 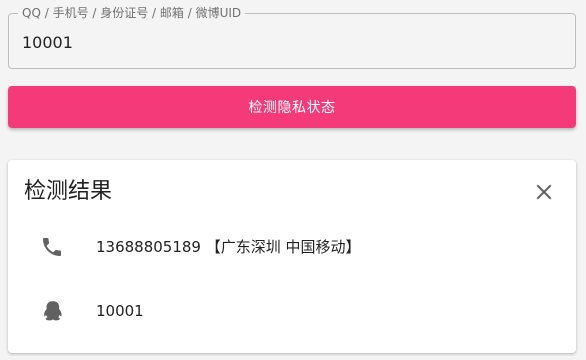 I want to click on result-row-qq: 10001, so click(x=292, y=311).